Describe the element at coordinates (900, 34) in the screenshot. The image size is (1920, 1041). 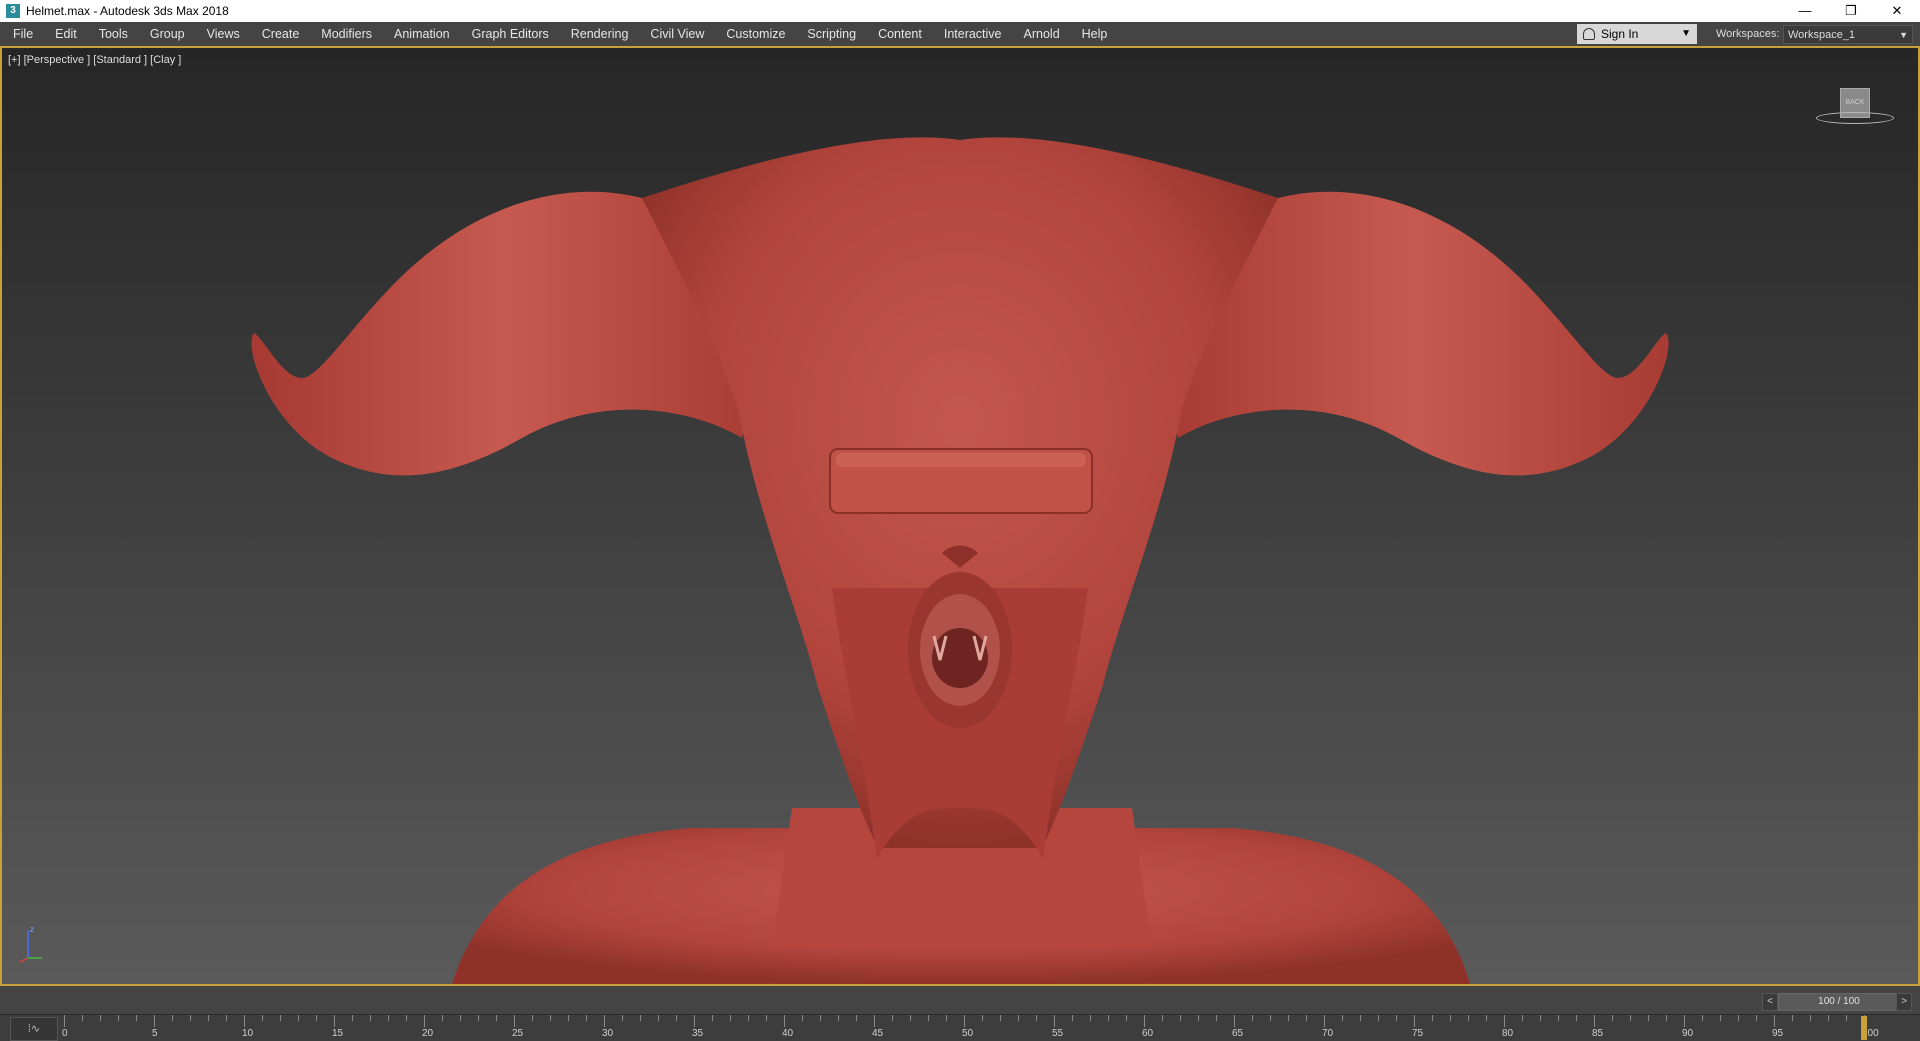
I see `menu-content: Content` at that location.